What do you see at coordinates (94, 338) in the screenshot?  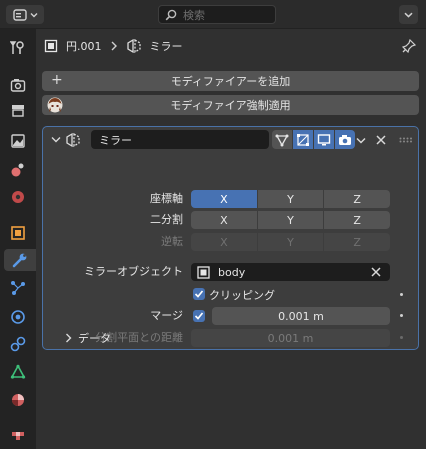 I see `data-subpanel-label: データ` at bounding box center [94, 338].